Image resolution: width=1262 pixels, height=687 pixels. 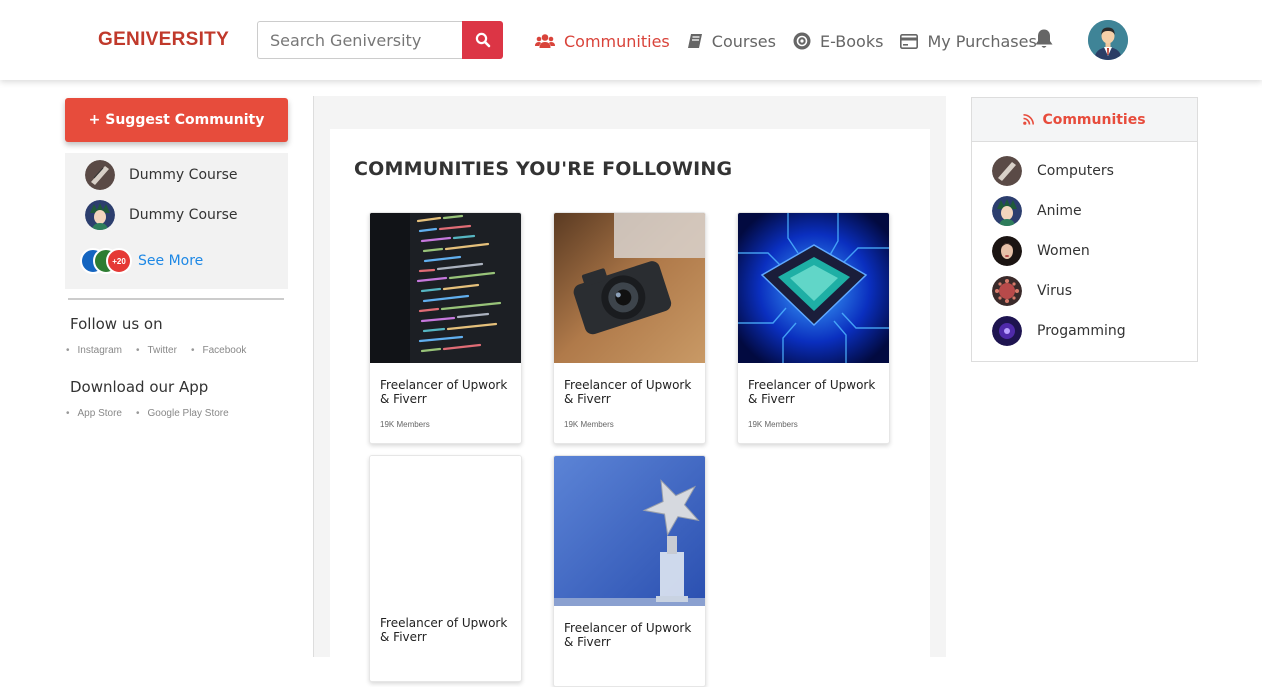 What do you see at coordinates (1007, 251) in the screenshot?
I see `women-avatar-icon` at bounding box center [1007, 251].